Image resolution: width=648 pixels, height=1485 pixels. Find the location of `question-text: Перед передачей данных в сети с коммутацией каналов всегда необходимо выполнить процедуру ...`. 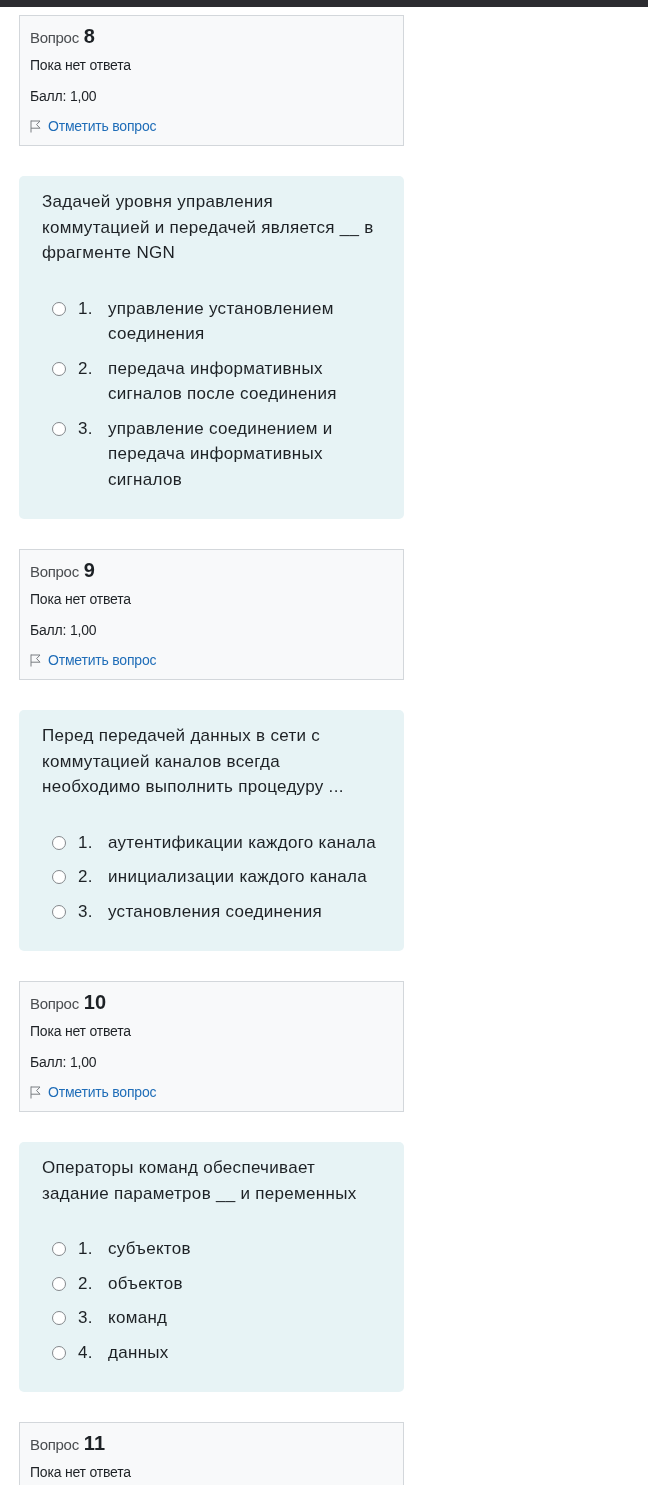

question-text: Перед передачей данных в сети с коммутацией каналов всегда необходимо выполнить процедуру ... is located at coordinates (193, 761).